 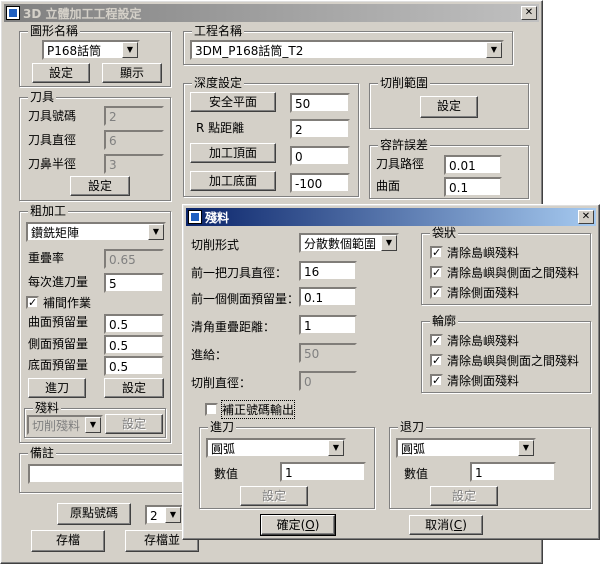 I want to click on ok-button-label-end: ), so click(x=317, y=525).